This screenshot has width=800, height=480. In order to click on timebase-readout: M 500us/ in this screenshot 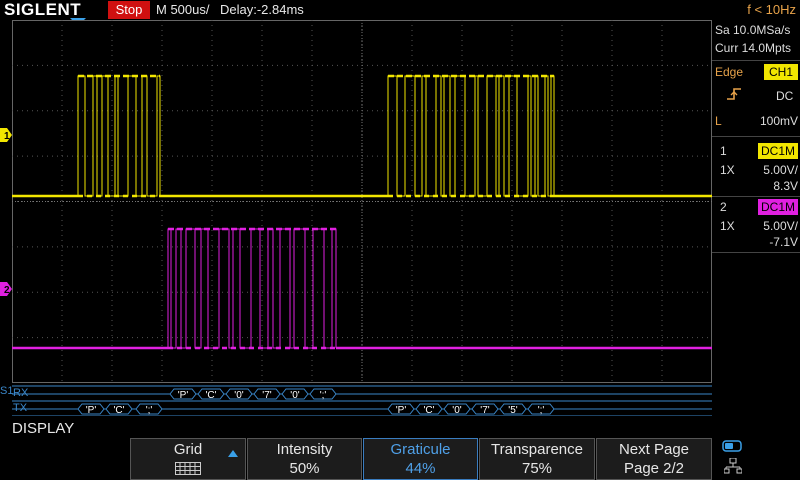, I will do `click(182, 10)`.